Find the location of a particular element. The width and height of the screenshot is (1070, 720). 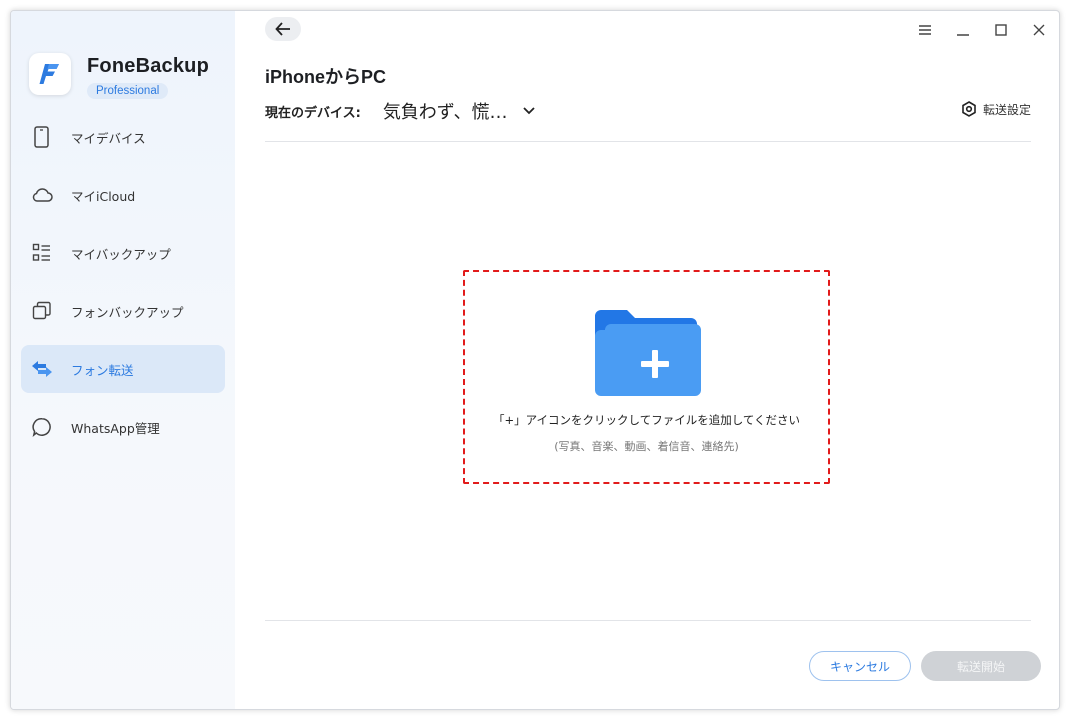

app-name: FoneBackup is located at coordinates (148, 66).